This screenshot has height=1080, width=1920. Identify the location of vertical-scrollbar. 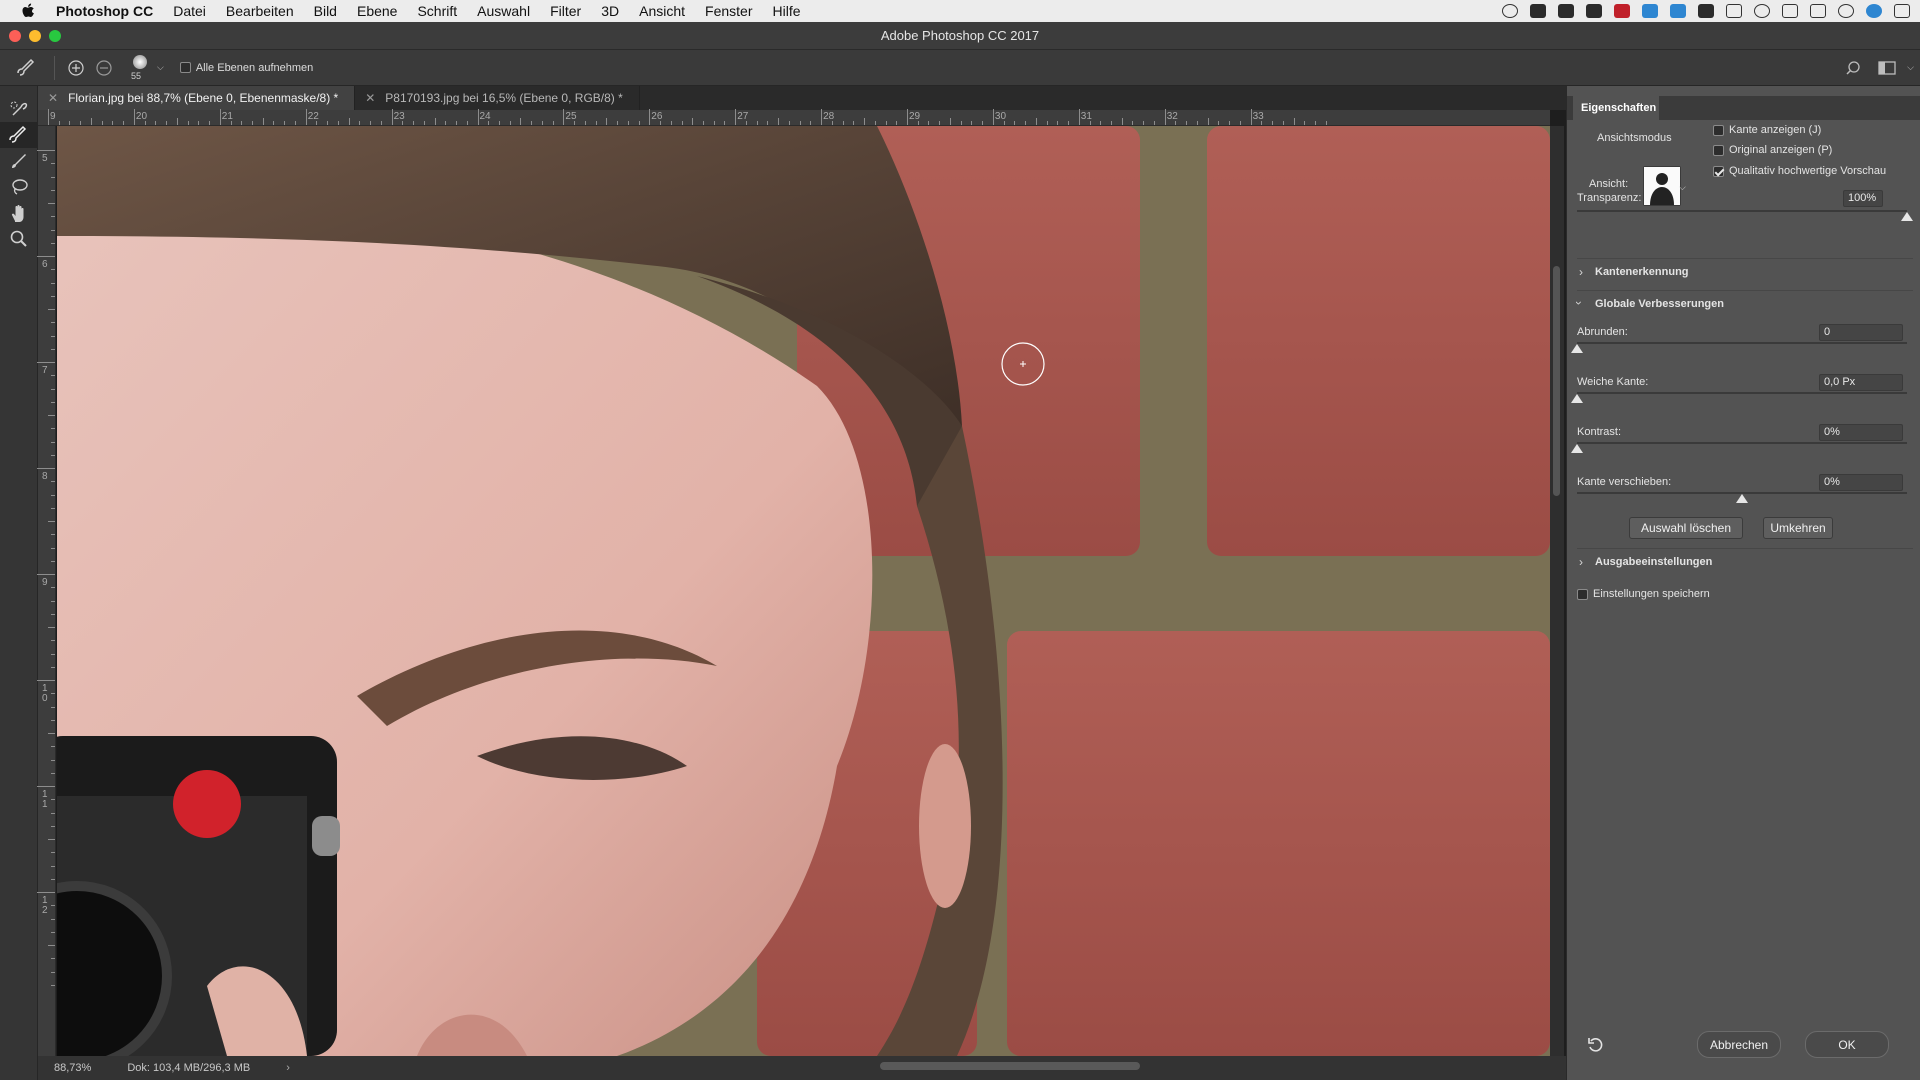
(1557, 591).